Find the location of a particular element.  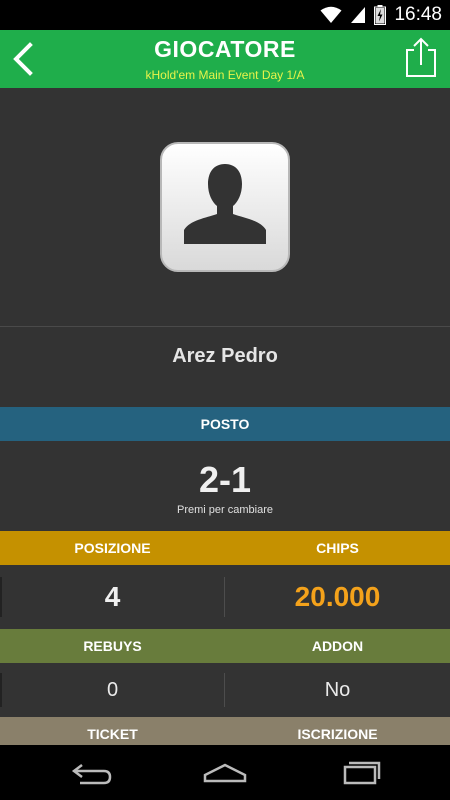

back-arrow-icon is located at coordinates (91, 774).